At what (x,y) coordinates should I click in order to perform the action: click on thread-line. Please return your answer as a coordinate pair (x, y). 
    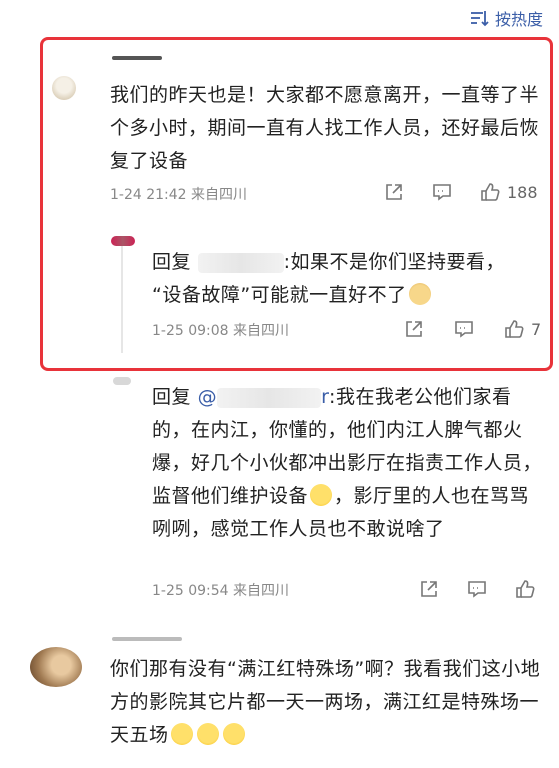
    Looking at the image, I should click on (122, 299).